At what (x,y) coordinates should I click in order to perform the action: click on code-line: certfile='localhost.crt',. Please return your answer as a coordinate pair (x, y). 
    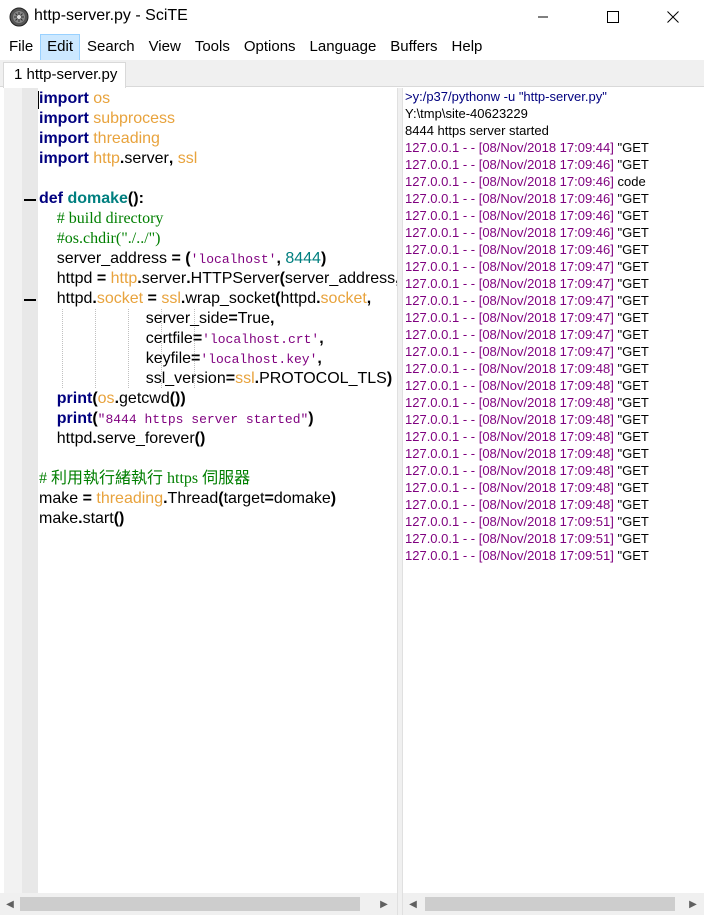
    Looking at the image, I should click on (218, 339).